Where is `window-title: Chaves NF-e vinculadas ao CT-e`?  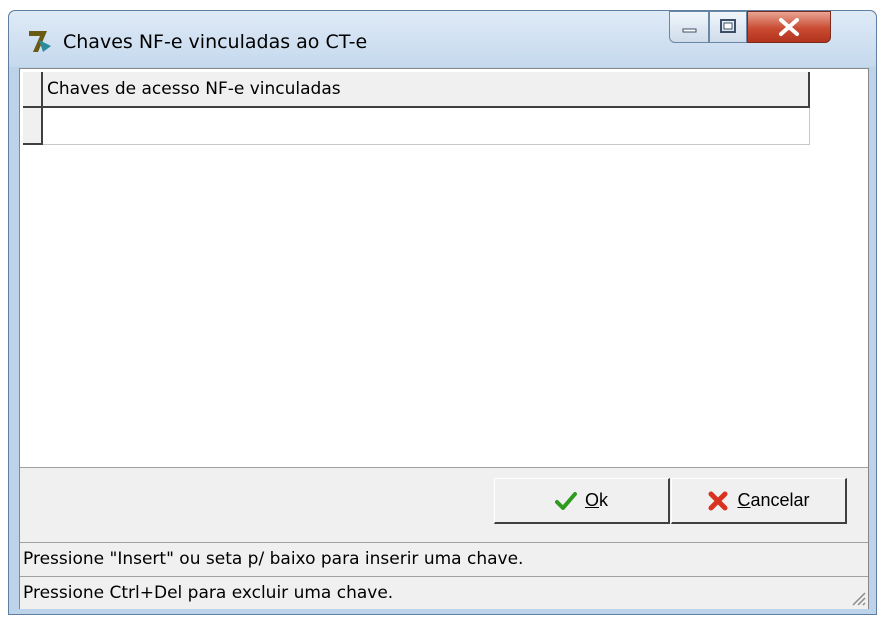
window-title: Chaves NF-e vinculadas ao CT-e is located at coordinates (215, 42).